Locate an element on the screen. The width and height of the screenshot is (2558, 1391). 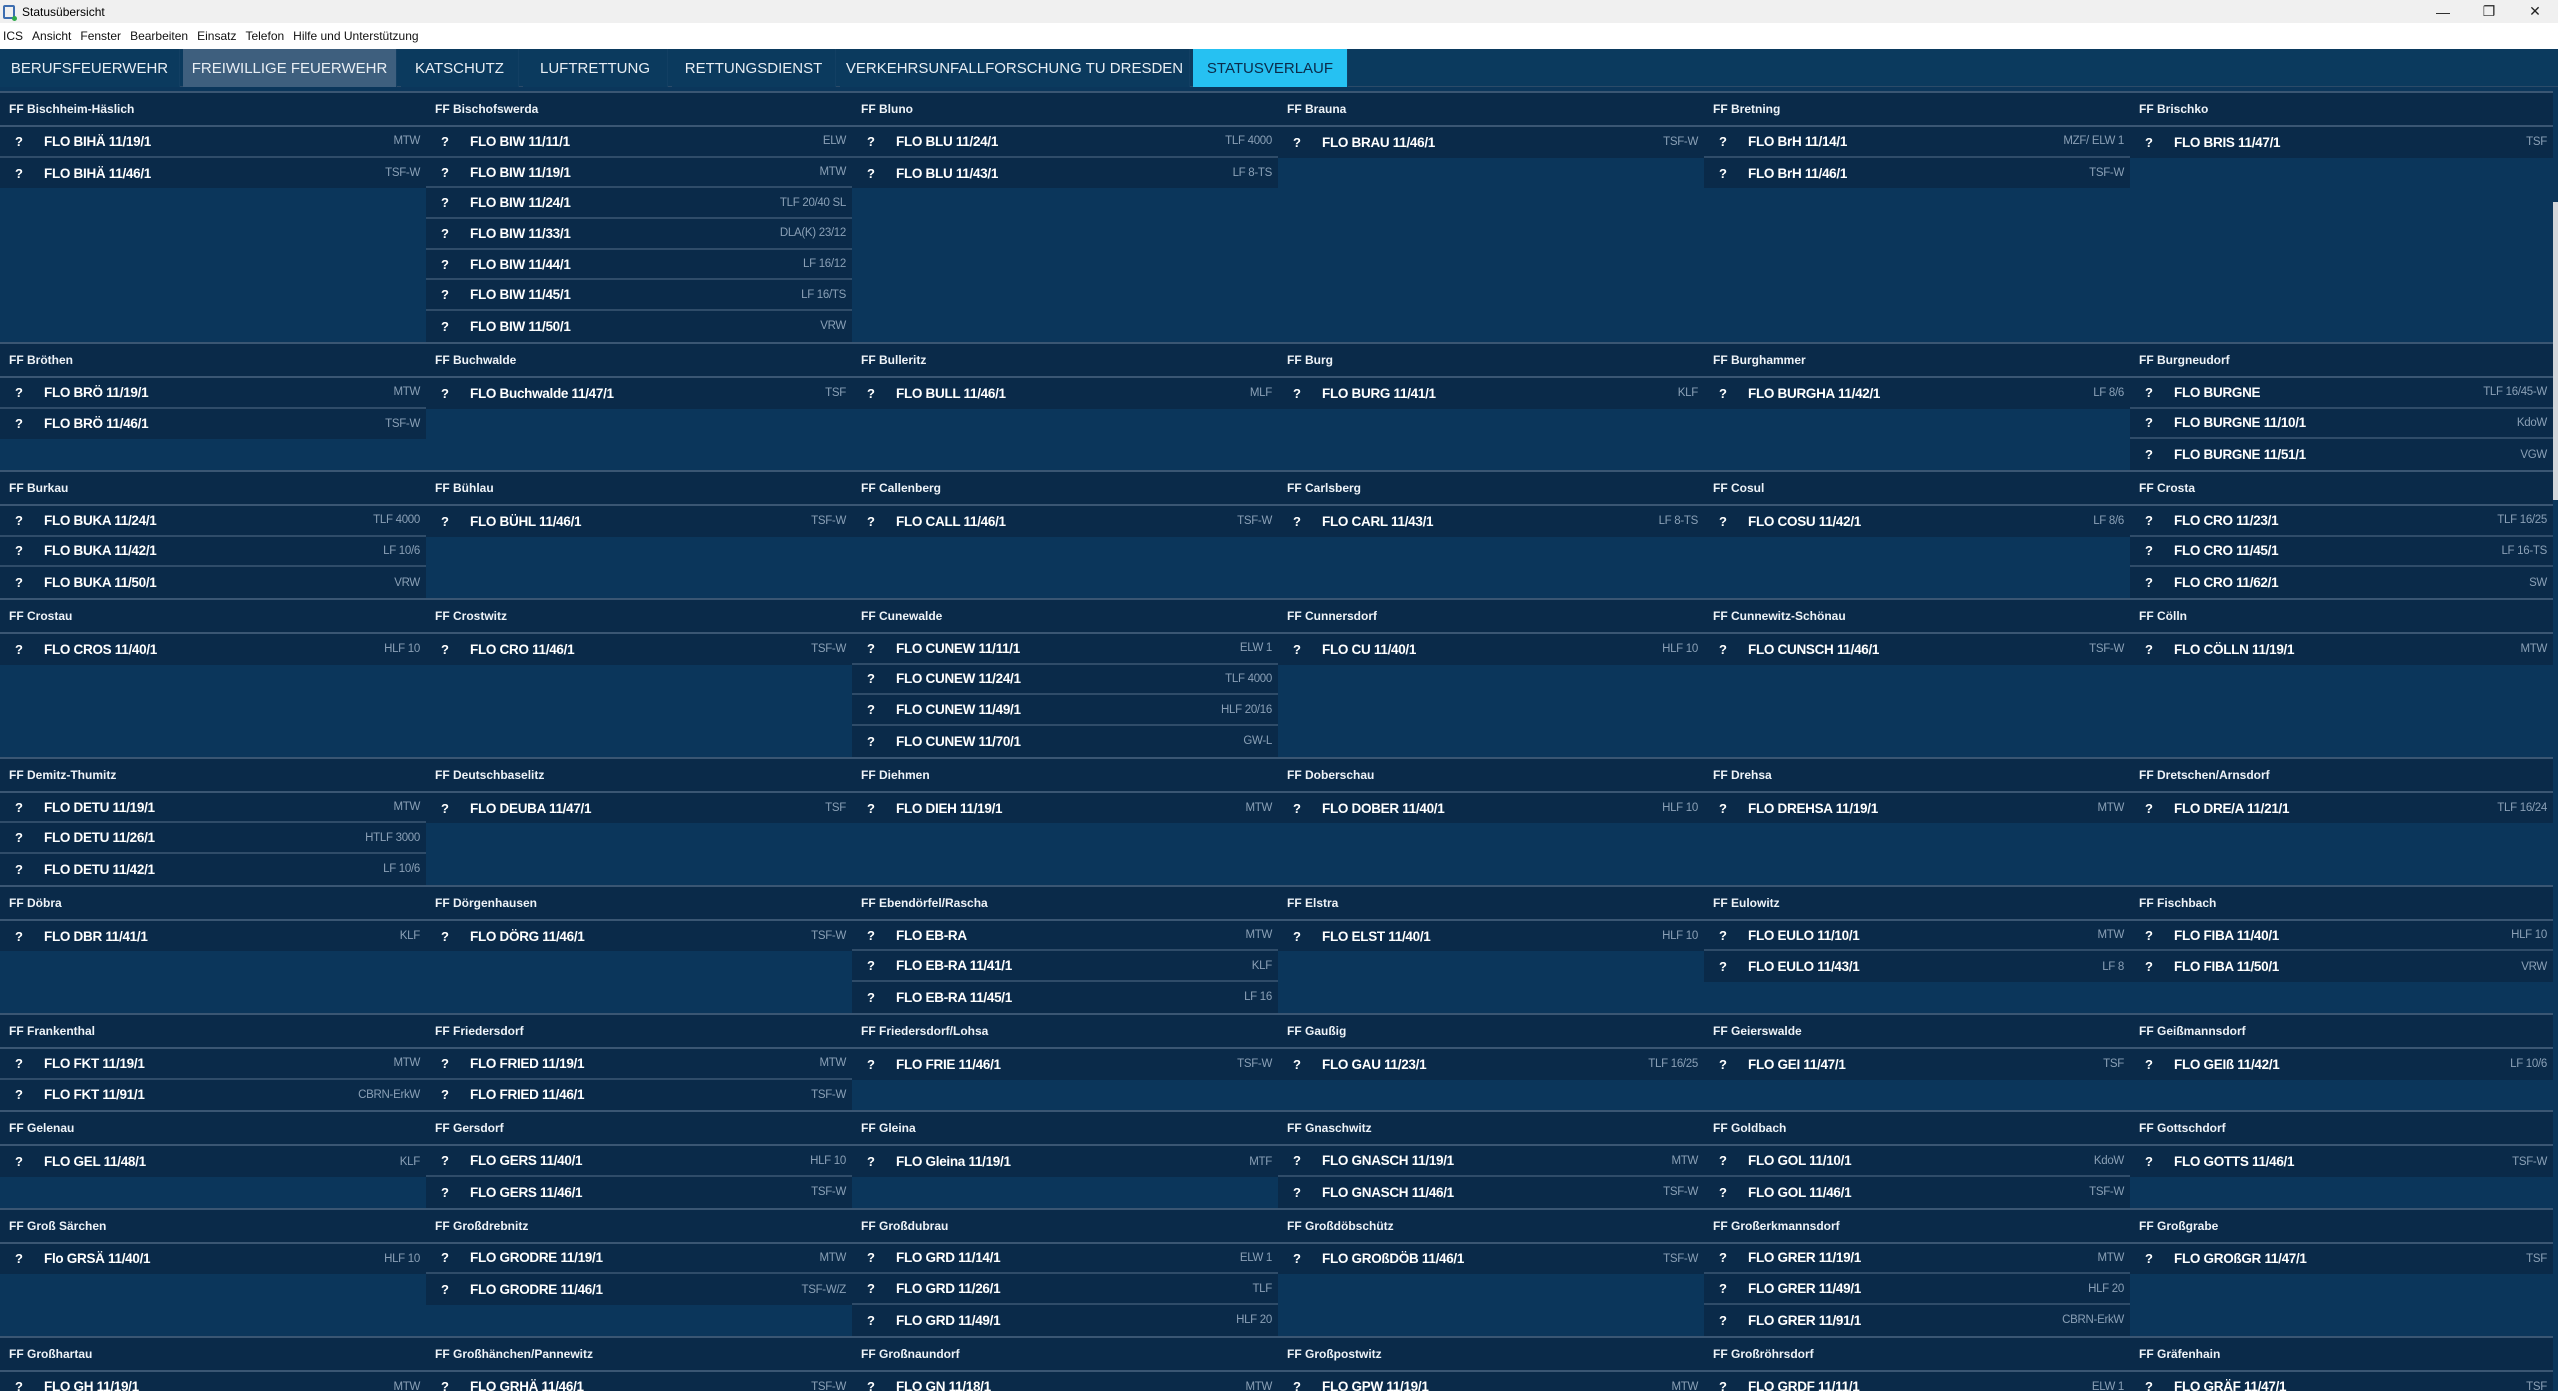
vehicle-row: ? FLO EULO 11/10/1 MTW is located at coordinates (1917, 936).